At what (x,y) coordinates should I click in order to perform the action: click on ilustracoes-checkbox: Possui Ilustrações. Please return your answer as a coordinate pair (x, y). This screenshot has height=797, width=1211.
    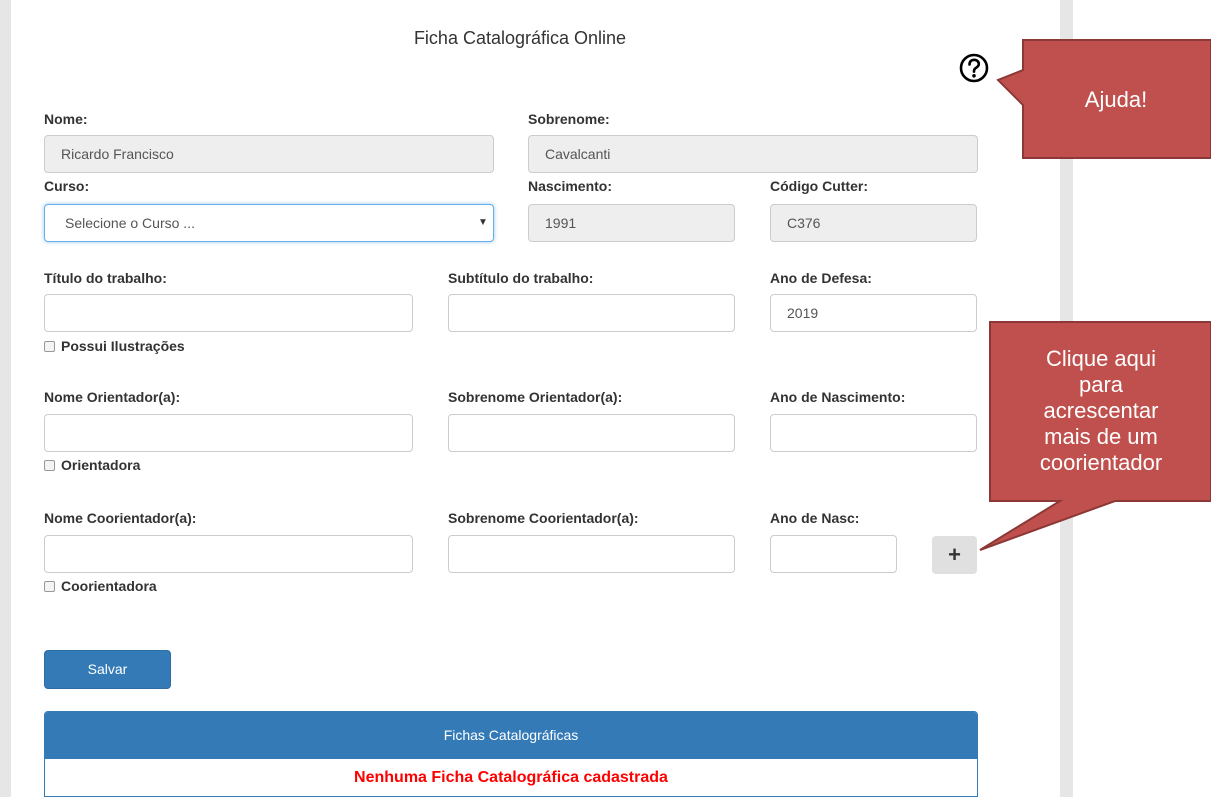
    Looking at the image, I should click on (114, 346).